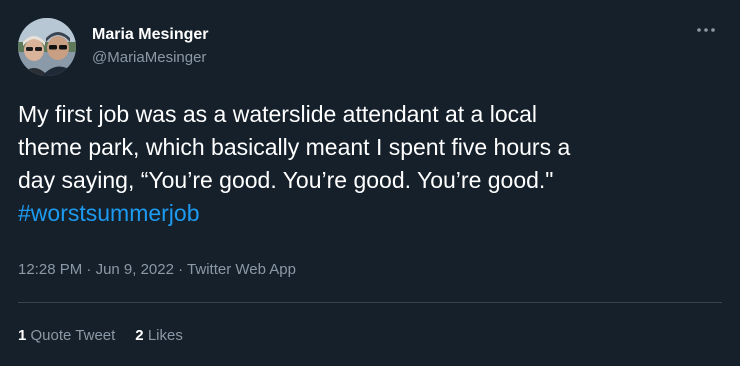 This screenshot has width=740, height=366. I want to click on avatar-photo, so click(47, 47).